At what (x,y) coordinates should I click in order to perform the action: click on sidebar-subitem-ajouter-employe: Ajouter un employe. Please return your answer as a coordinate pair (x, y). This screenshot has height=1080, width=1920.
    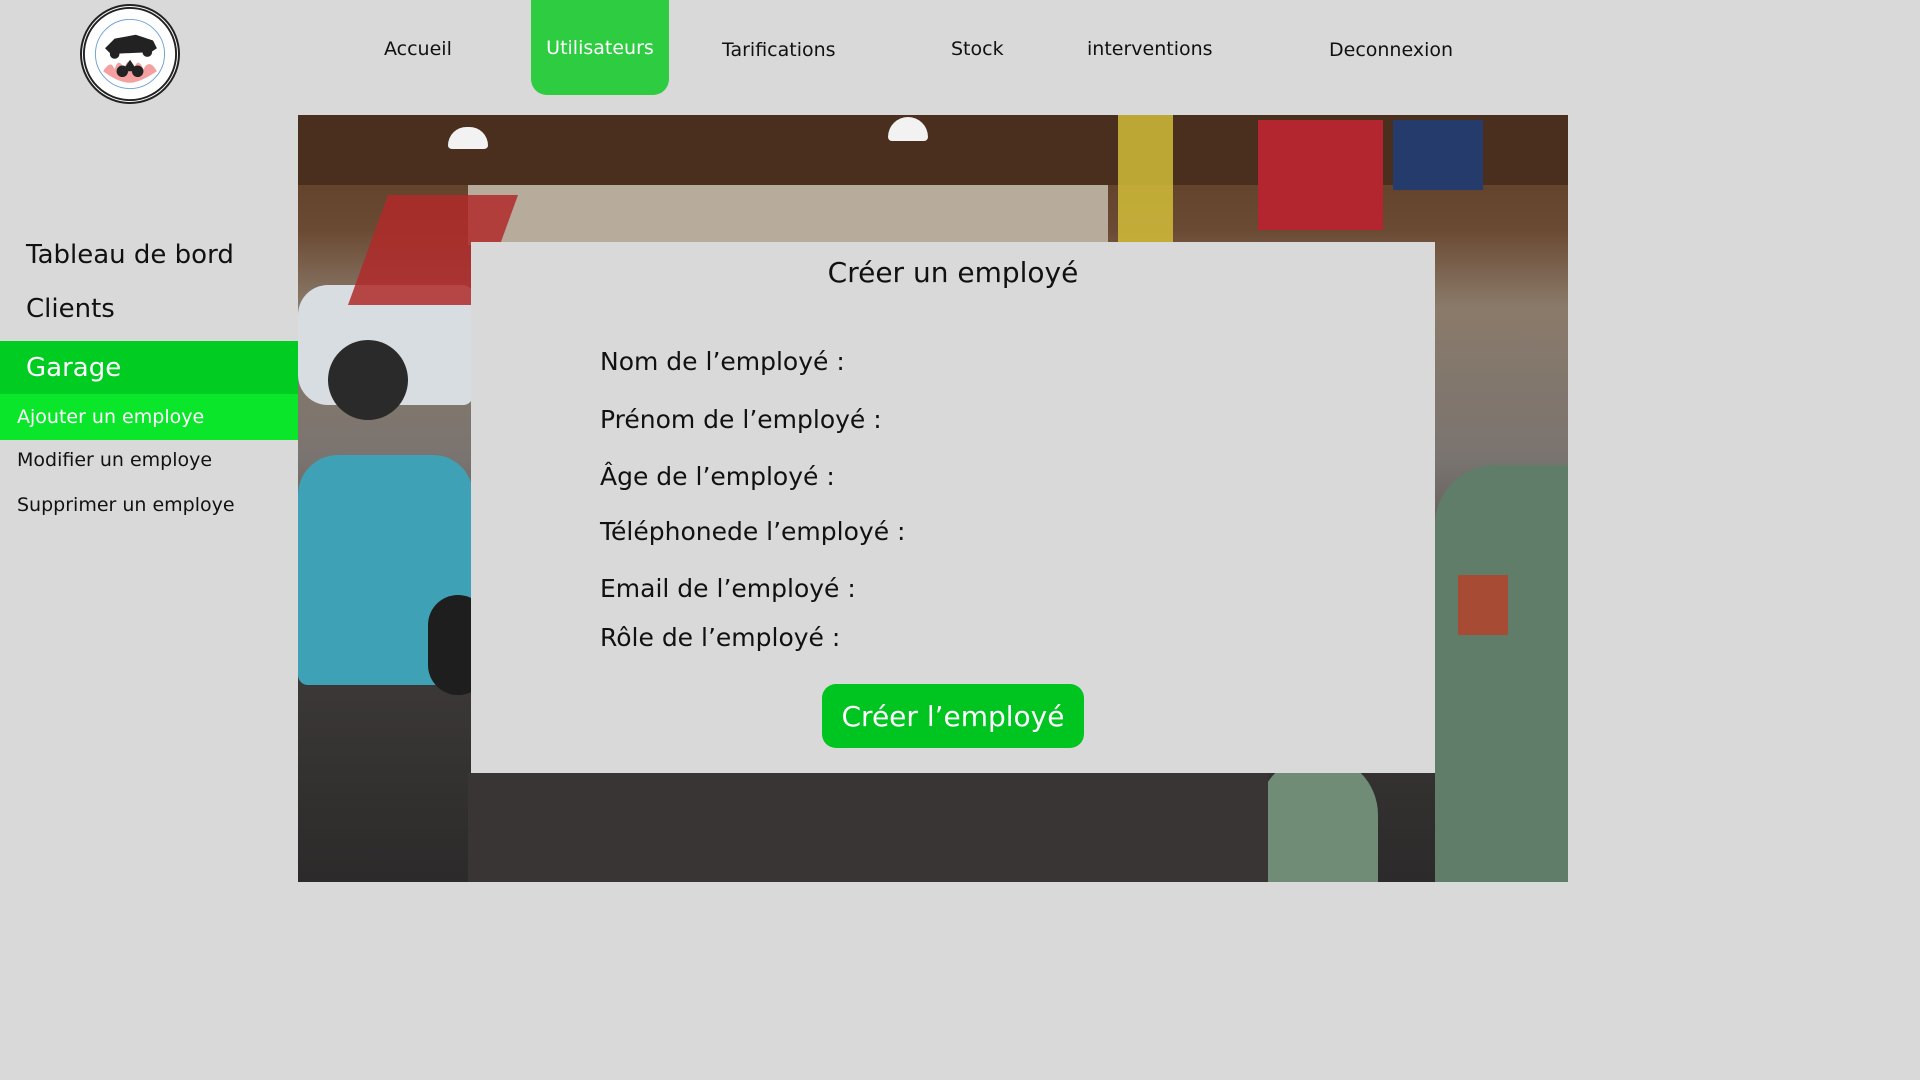
    Looking at the image, I should click on (149, 417).